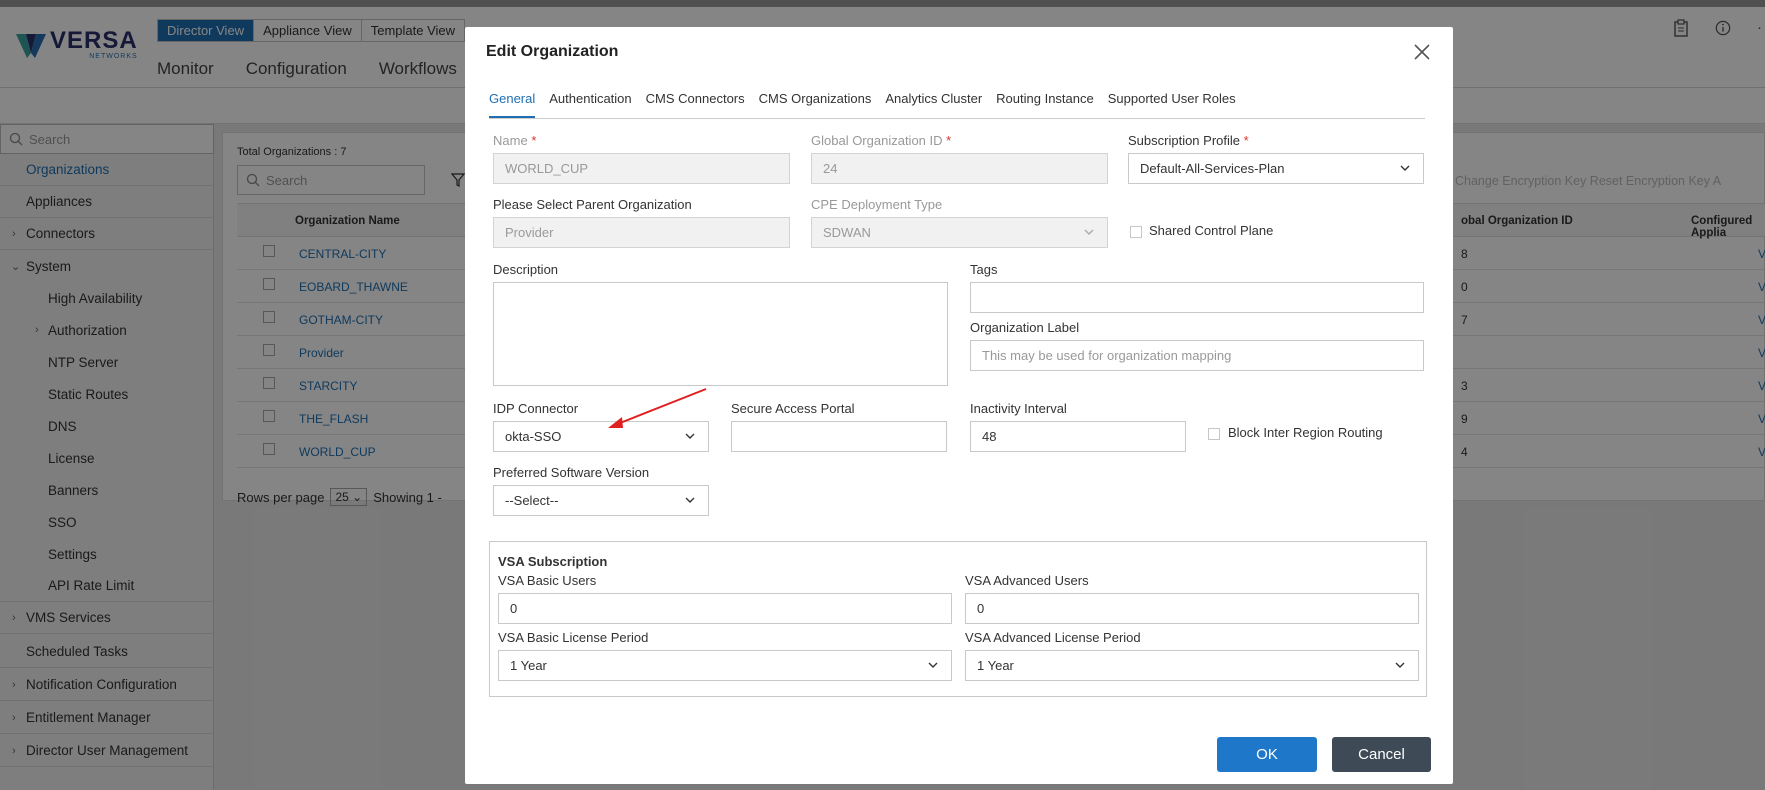 The height and width of the screenshot is (790, 1765). What do you see at coordinates (793, 408) in the screenshot?
I see `secure-access-portal-label: Secure Access Portal` at bounding box center [793, 408].